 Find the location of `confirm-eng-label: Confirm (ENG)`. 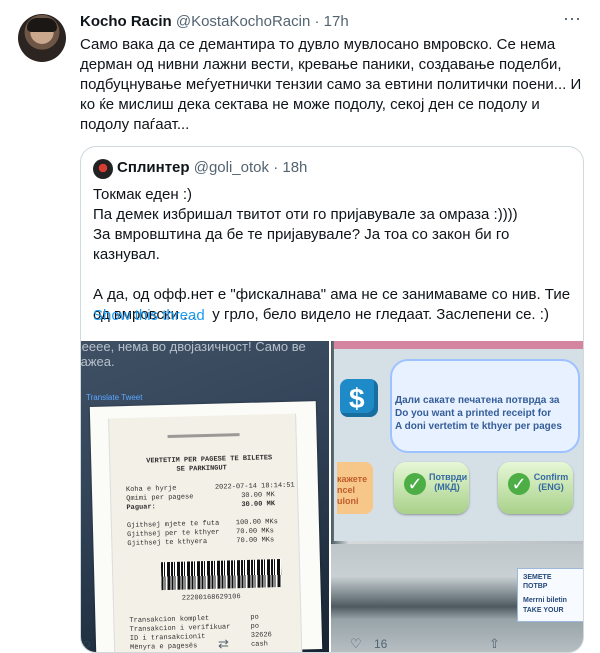

confirm-eng-label: Confirm (ENG) is located at coordinates (551, 482).